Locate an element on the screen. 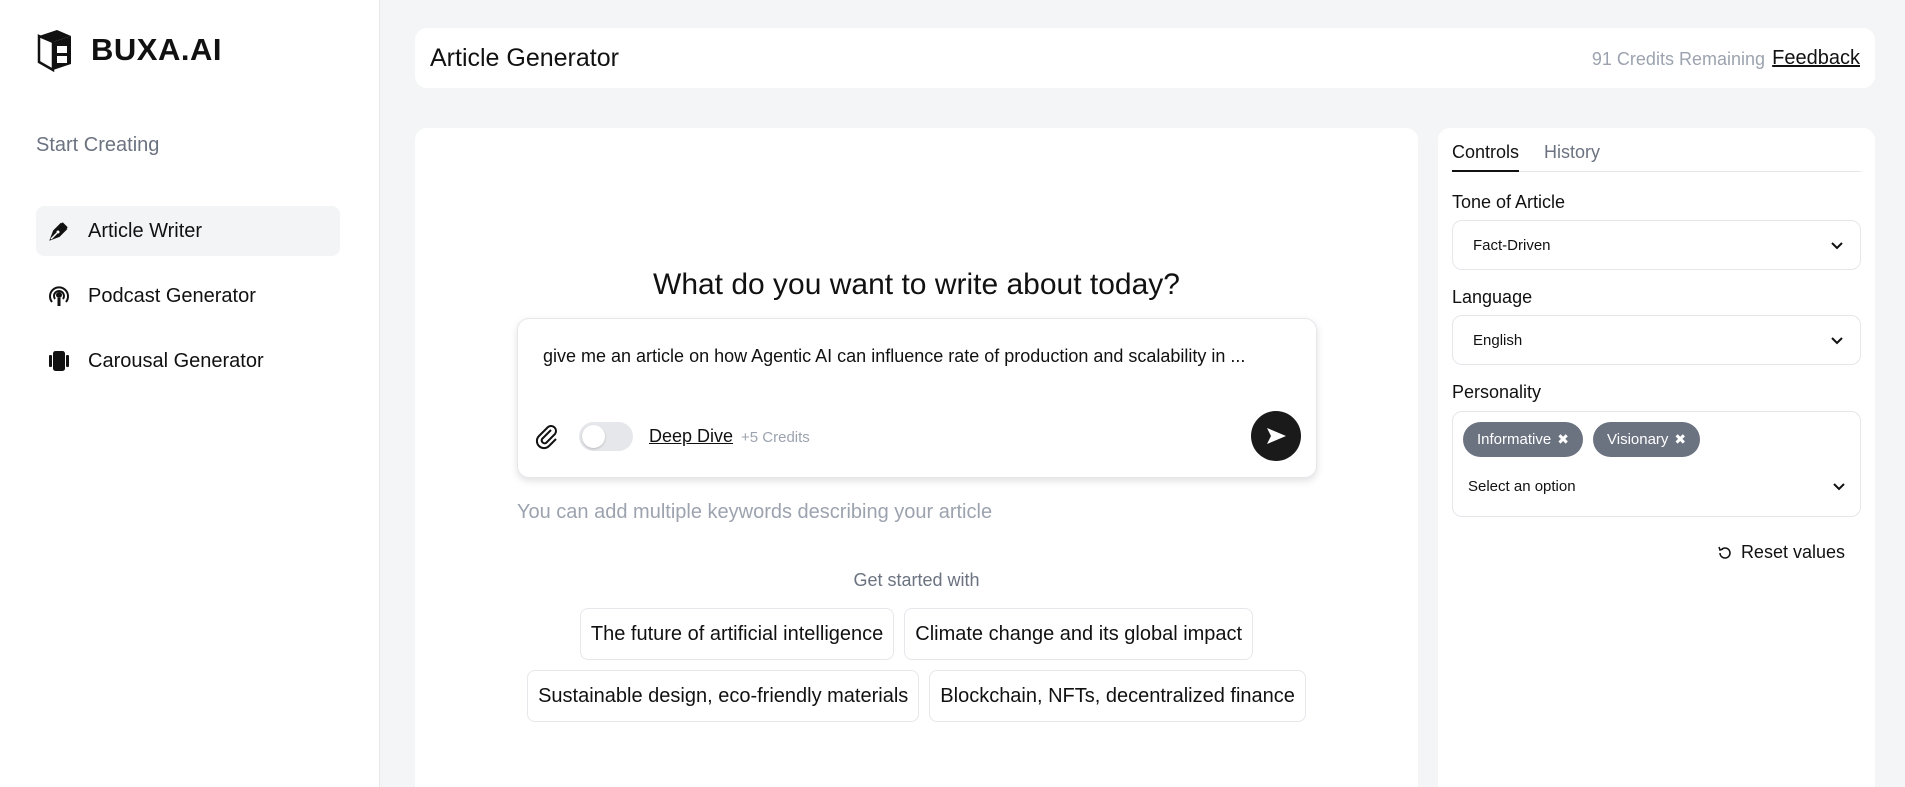 This screenshot has width=1905, height=787. carousel-icon is located at coordinates (59, 361).